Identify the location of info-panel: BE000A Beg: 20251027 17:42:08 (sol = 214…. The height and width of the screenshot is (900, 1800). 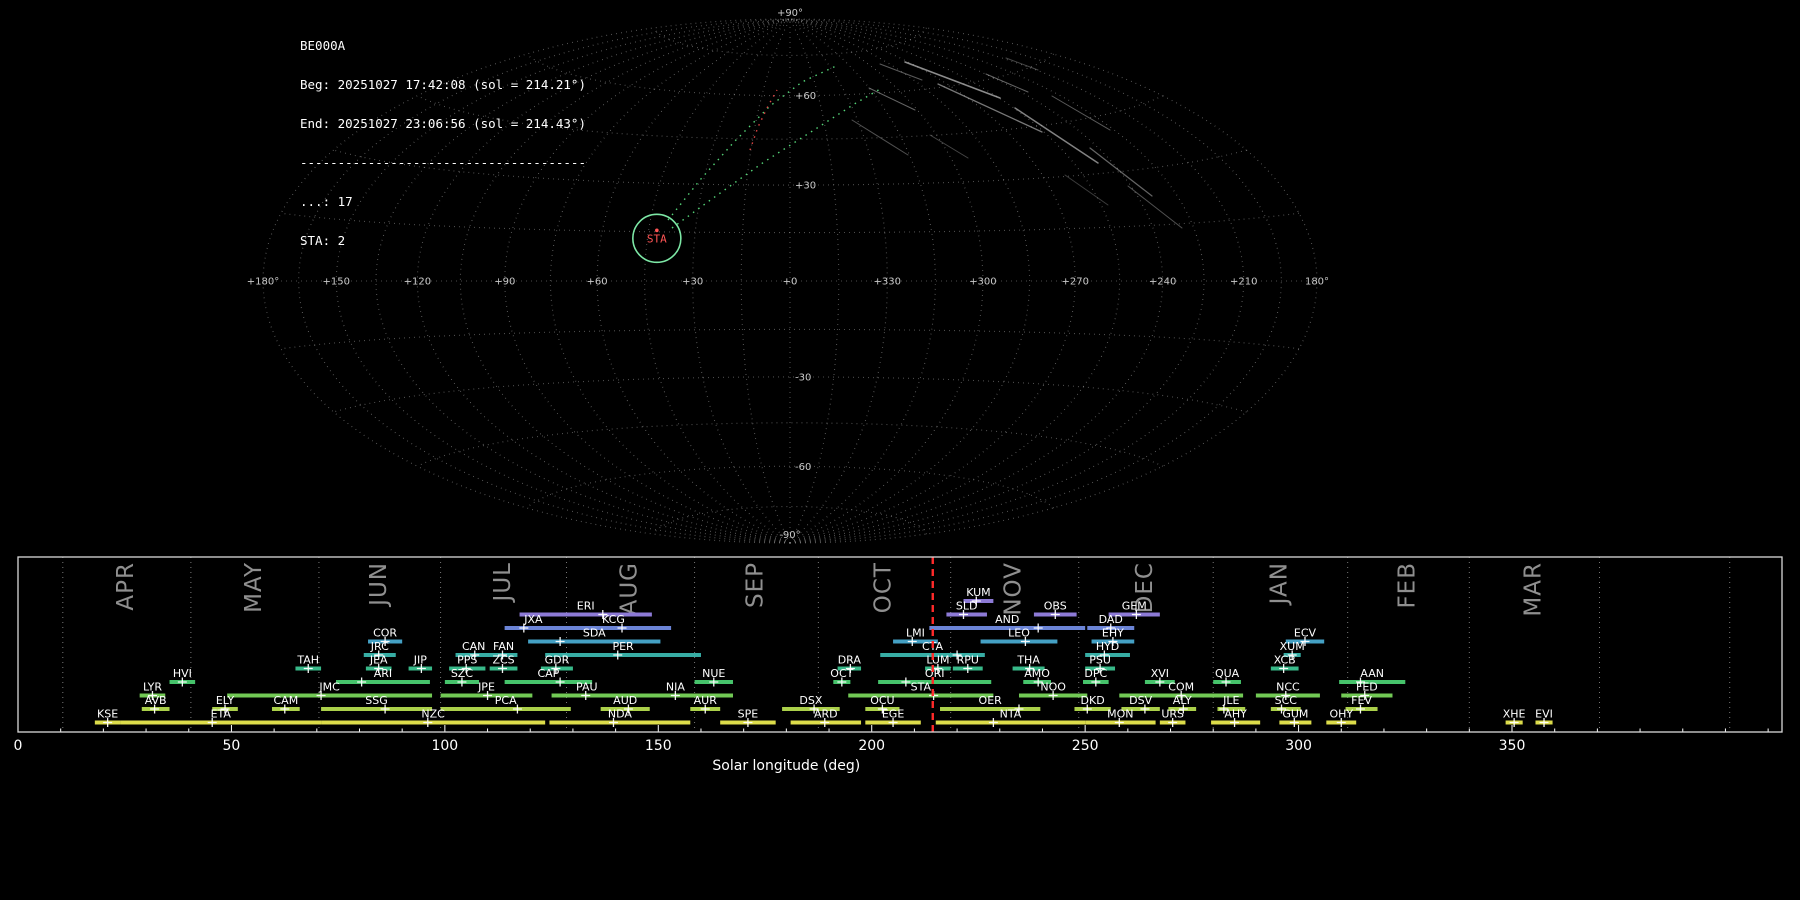
(443, 143).